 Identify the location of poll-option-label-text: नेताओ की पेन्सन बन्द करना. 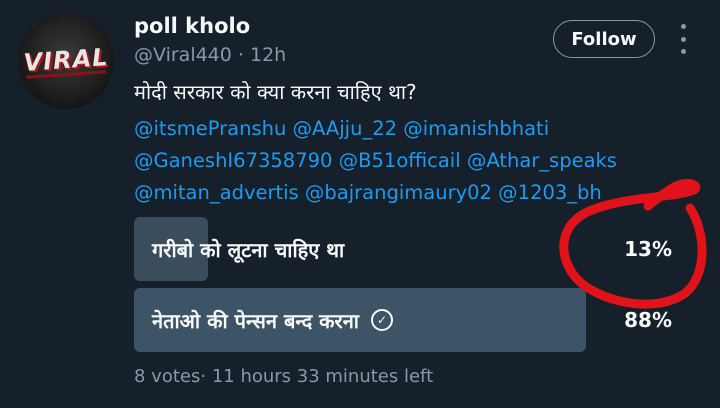
(255, 320).